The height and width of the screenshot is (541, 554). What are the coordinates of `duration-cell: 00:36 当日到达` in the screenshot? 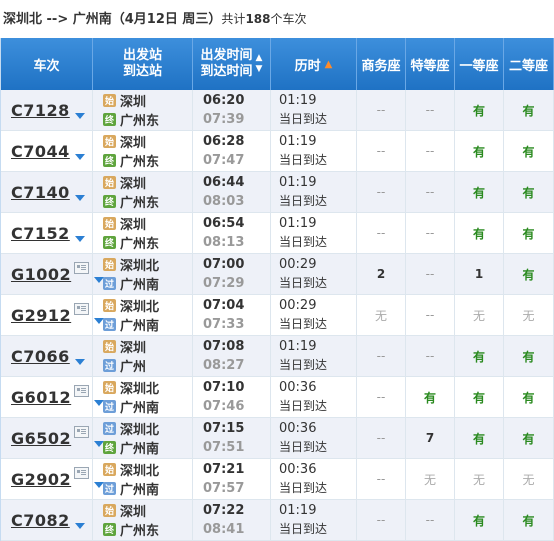 It's located at (314, 397).